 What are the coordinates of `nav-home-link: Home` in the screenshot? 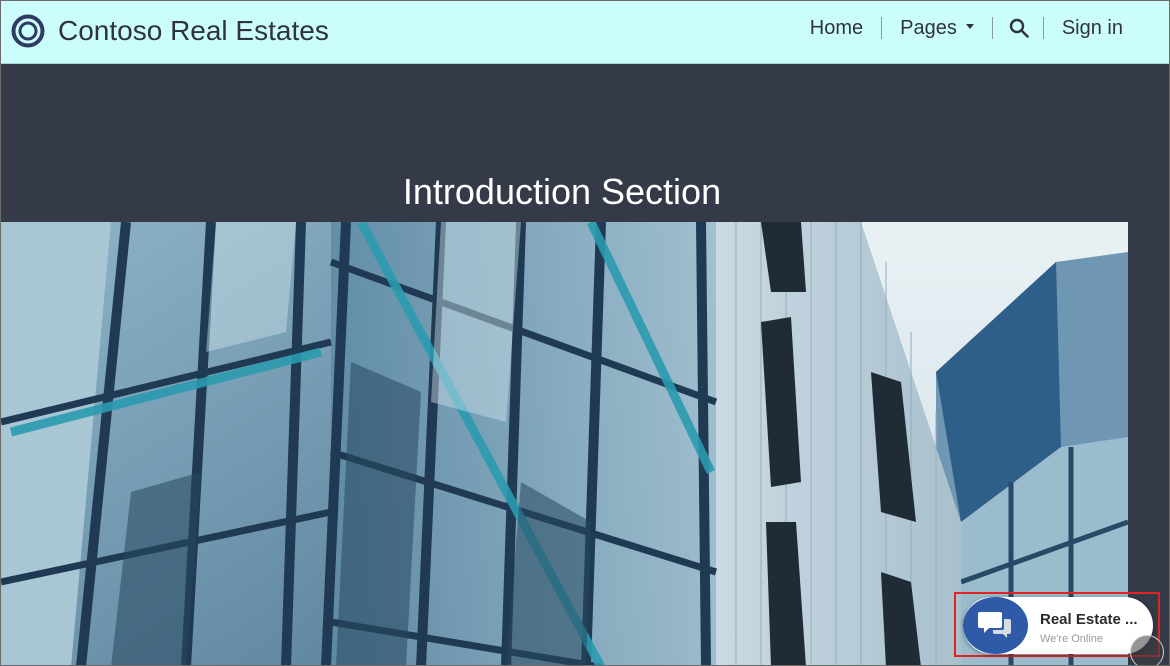 It's located at (836, 28).